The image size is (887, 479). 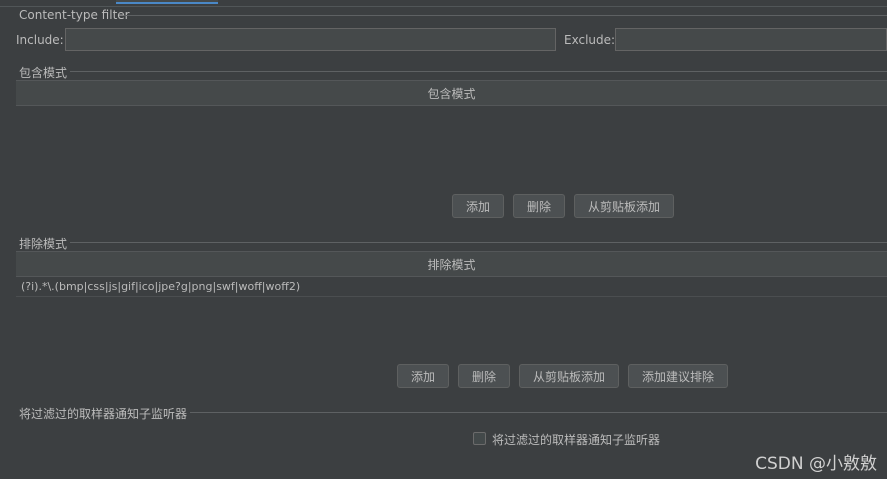 I want to click on exclude-label: Exclude:, so click(x=590, y=40).